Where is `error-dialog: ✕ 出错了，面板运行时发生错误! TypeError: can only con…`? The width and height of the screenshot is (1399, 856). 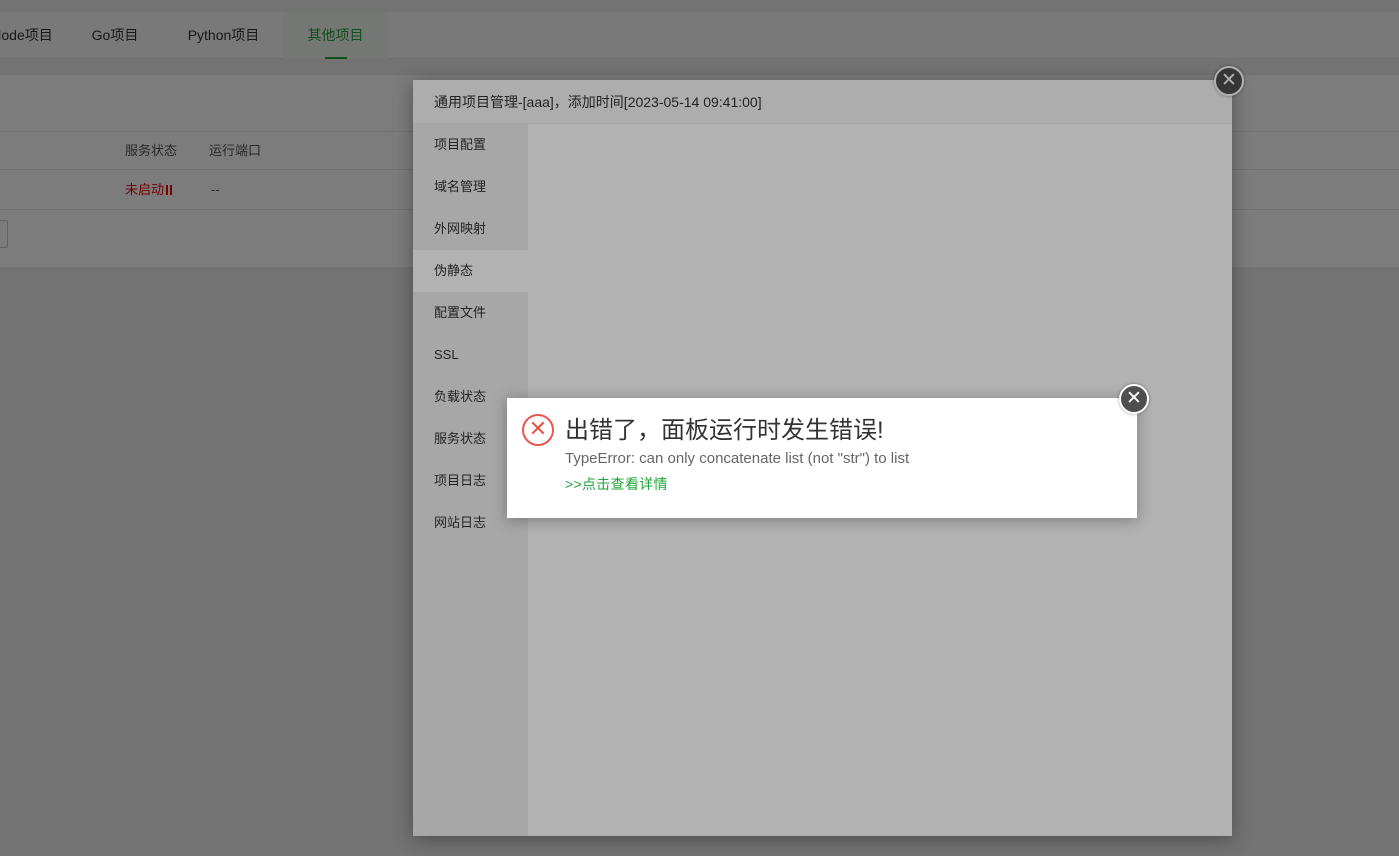 error-dialog: ✕ 出错了，面板运行时发生错误! TypeError: can only con… is located at coordinates (822, 458).